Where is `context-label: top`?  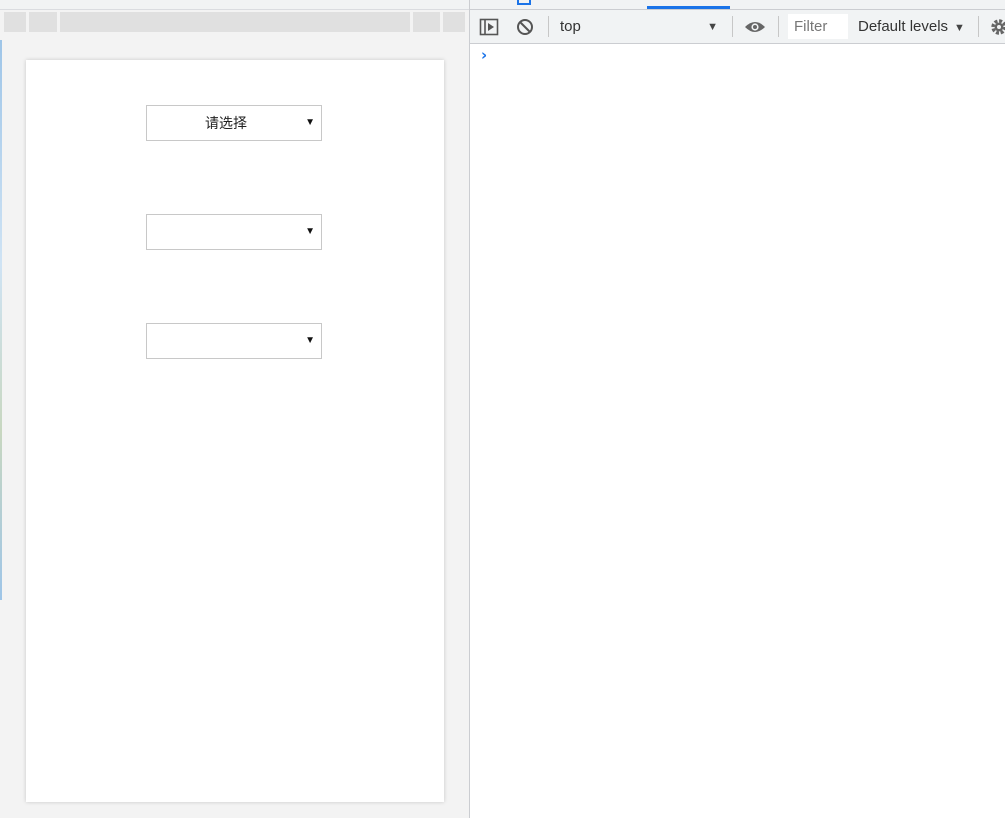
context-label: top is located at coordinates (570, 26).